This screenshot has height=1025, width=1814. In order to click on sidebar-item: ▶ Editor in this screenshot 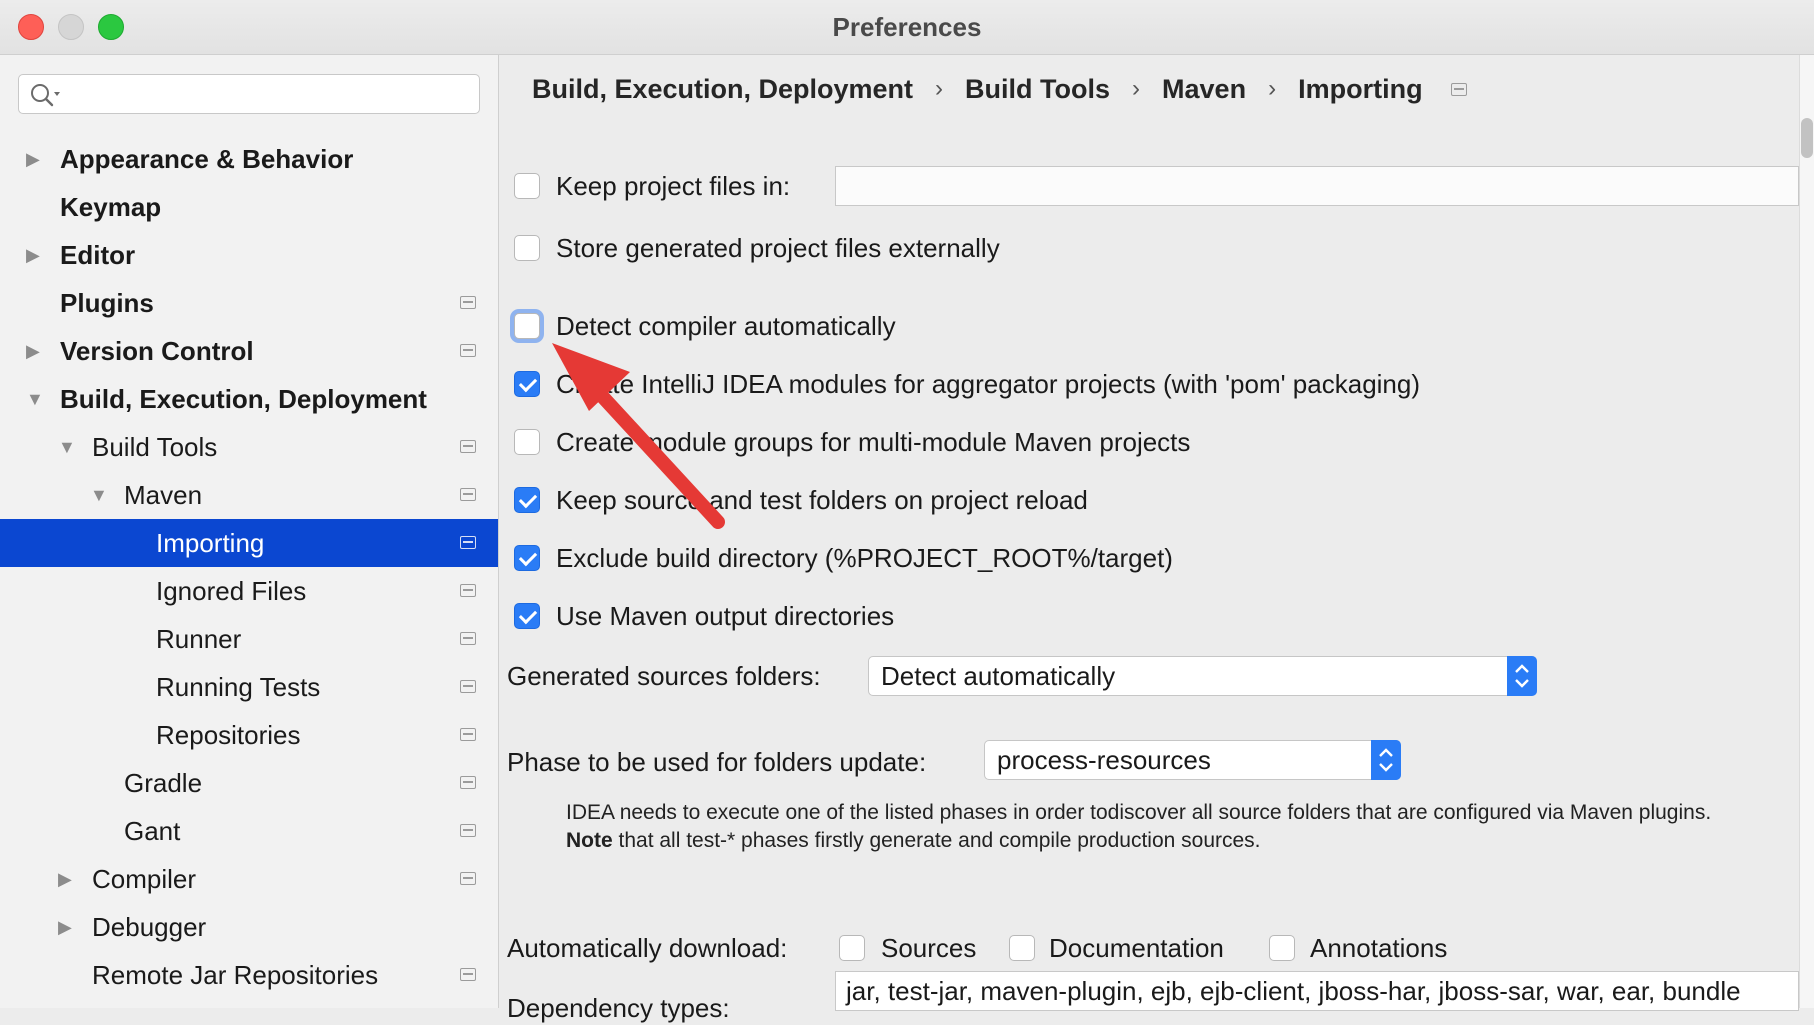, I will do `click(249, 255)`.